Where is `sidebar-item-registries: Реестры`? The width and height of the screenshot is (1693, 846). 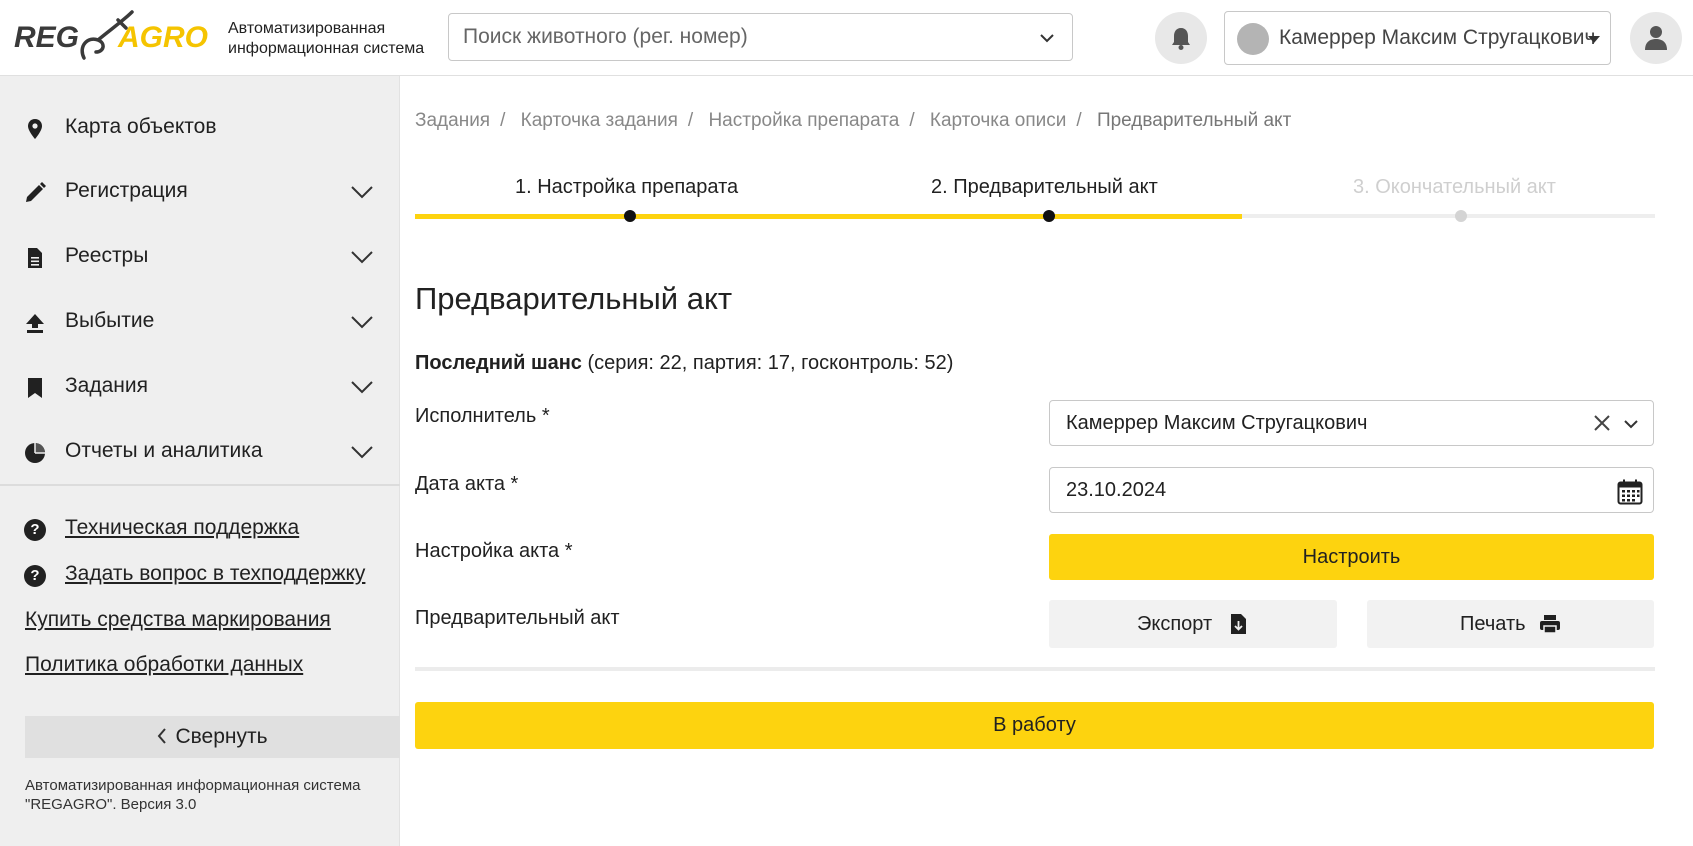 sidebar-item-registries: Реестры is located at coordinates (200, 257).